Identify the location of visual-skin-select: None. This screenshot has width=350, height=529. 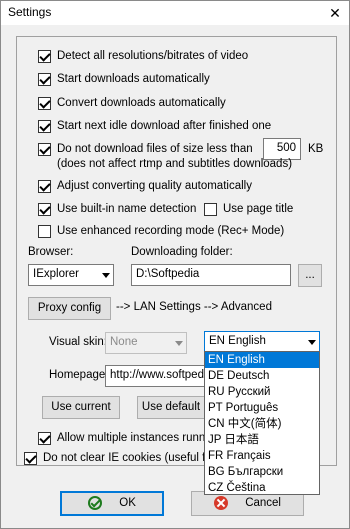
(146, 343).